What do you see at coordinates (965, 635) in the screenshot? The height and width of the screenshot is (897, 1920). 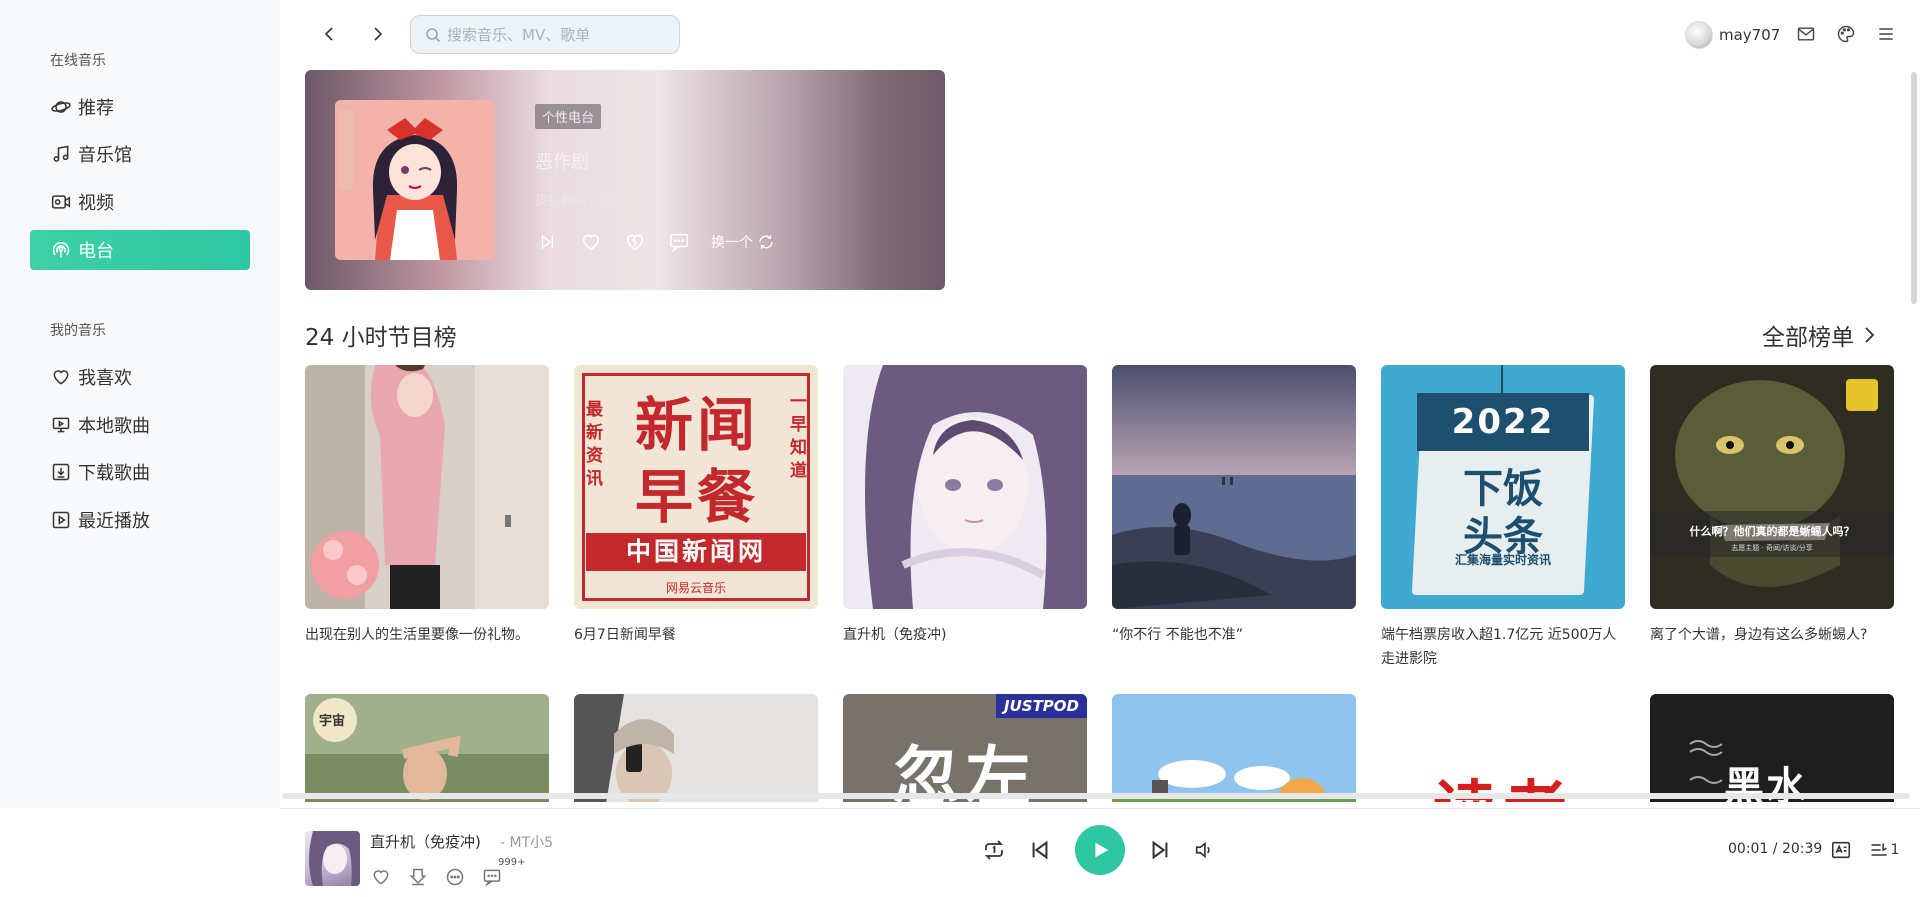 I see `program-title: 直升机（免疫冲)` at bounding box center [965, 635].